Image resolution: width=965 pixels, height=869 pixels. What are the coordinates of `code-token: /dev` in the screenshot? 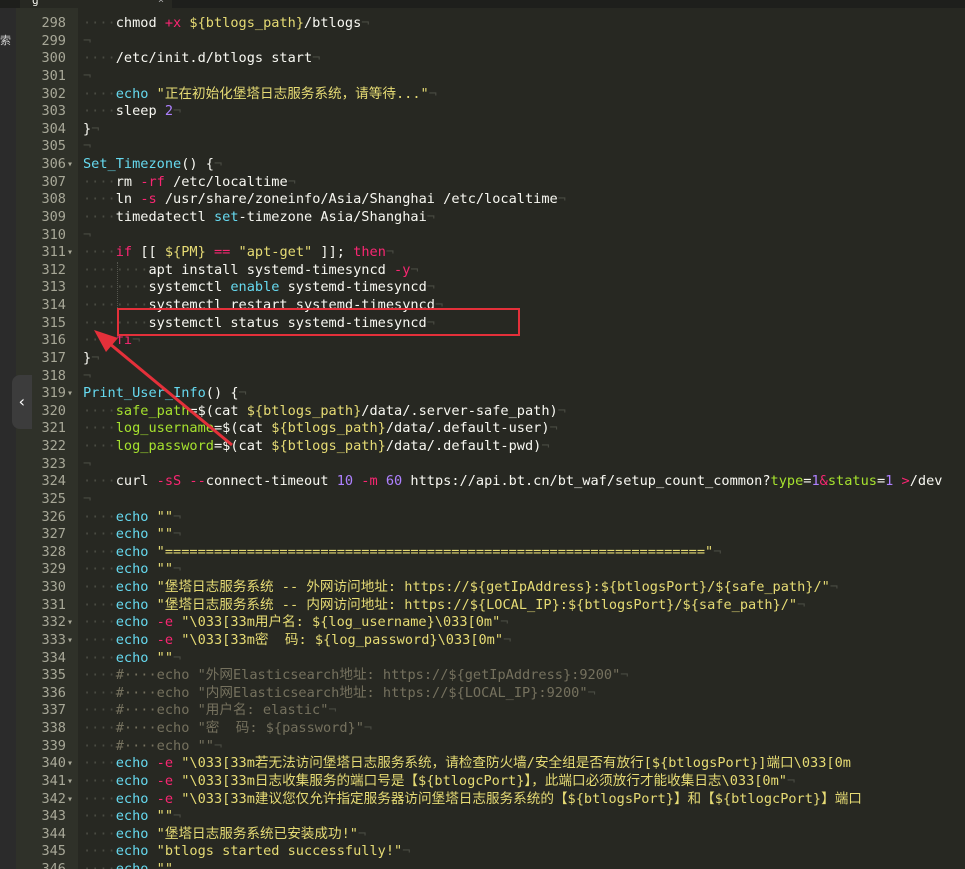 It's located at (926, 481).